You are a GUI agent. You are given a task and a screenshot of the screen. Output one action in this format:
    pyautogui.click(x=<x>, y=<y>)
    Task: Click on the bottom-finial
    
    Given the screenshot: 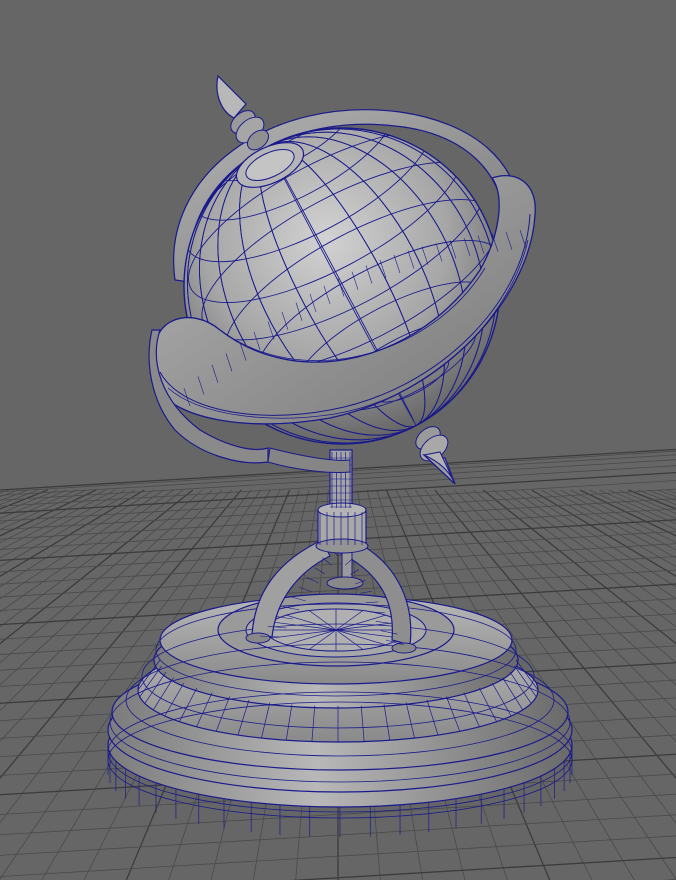 What is the action you would take?
    pyautogui.click(x=433, y=453)
    